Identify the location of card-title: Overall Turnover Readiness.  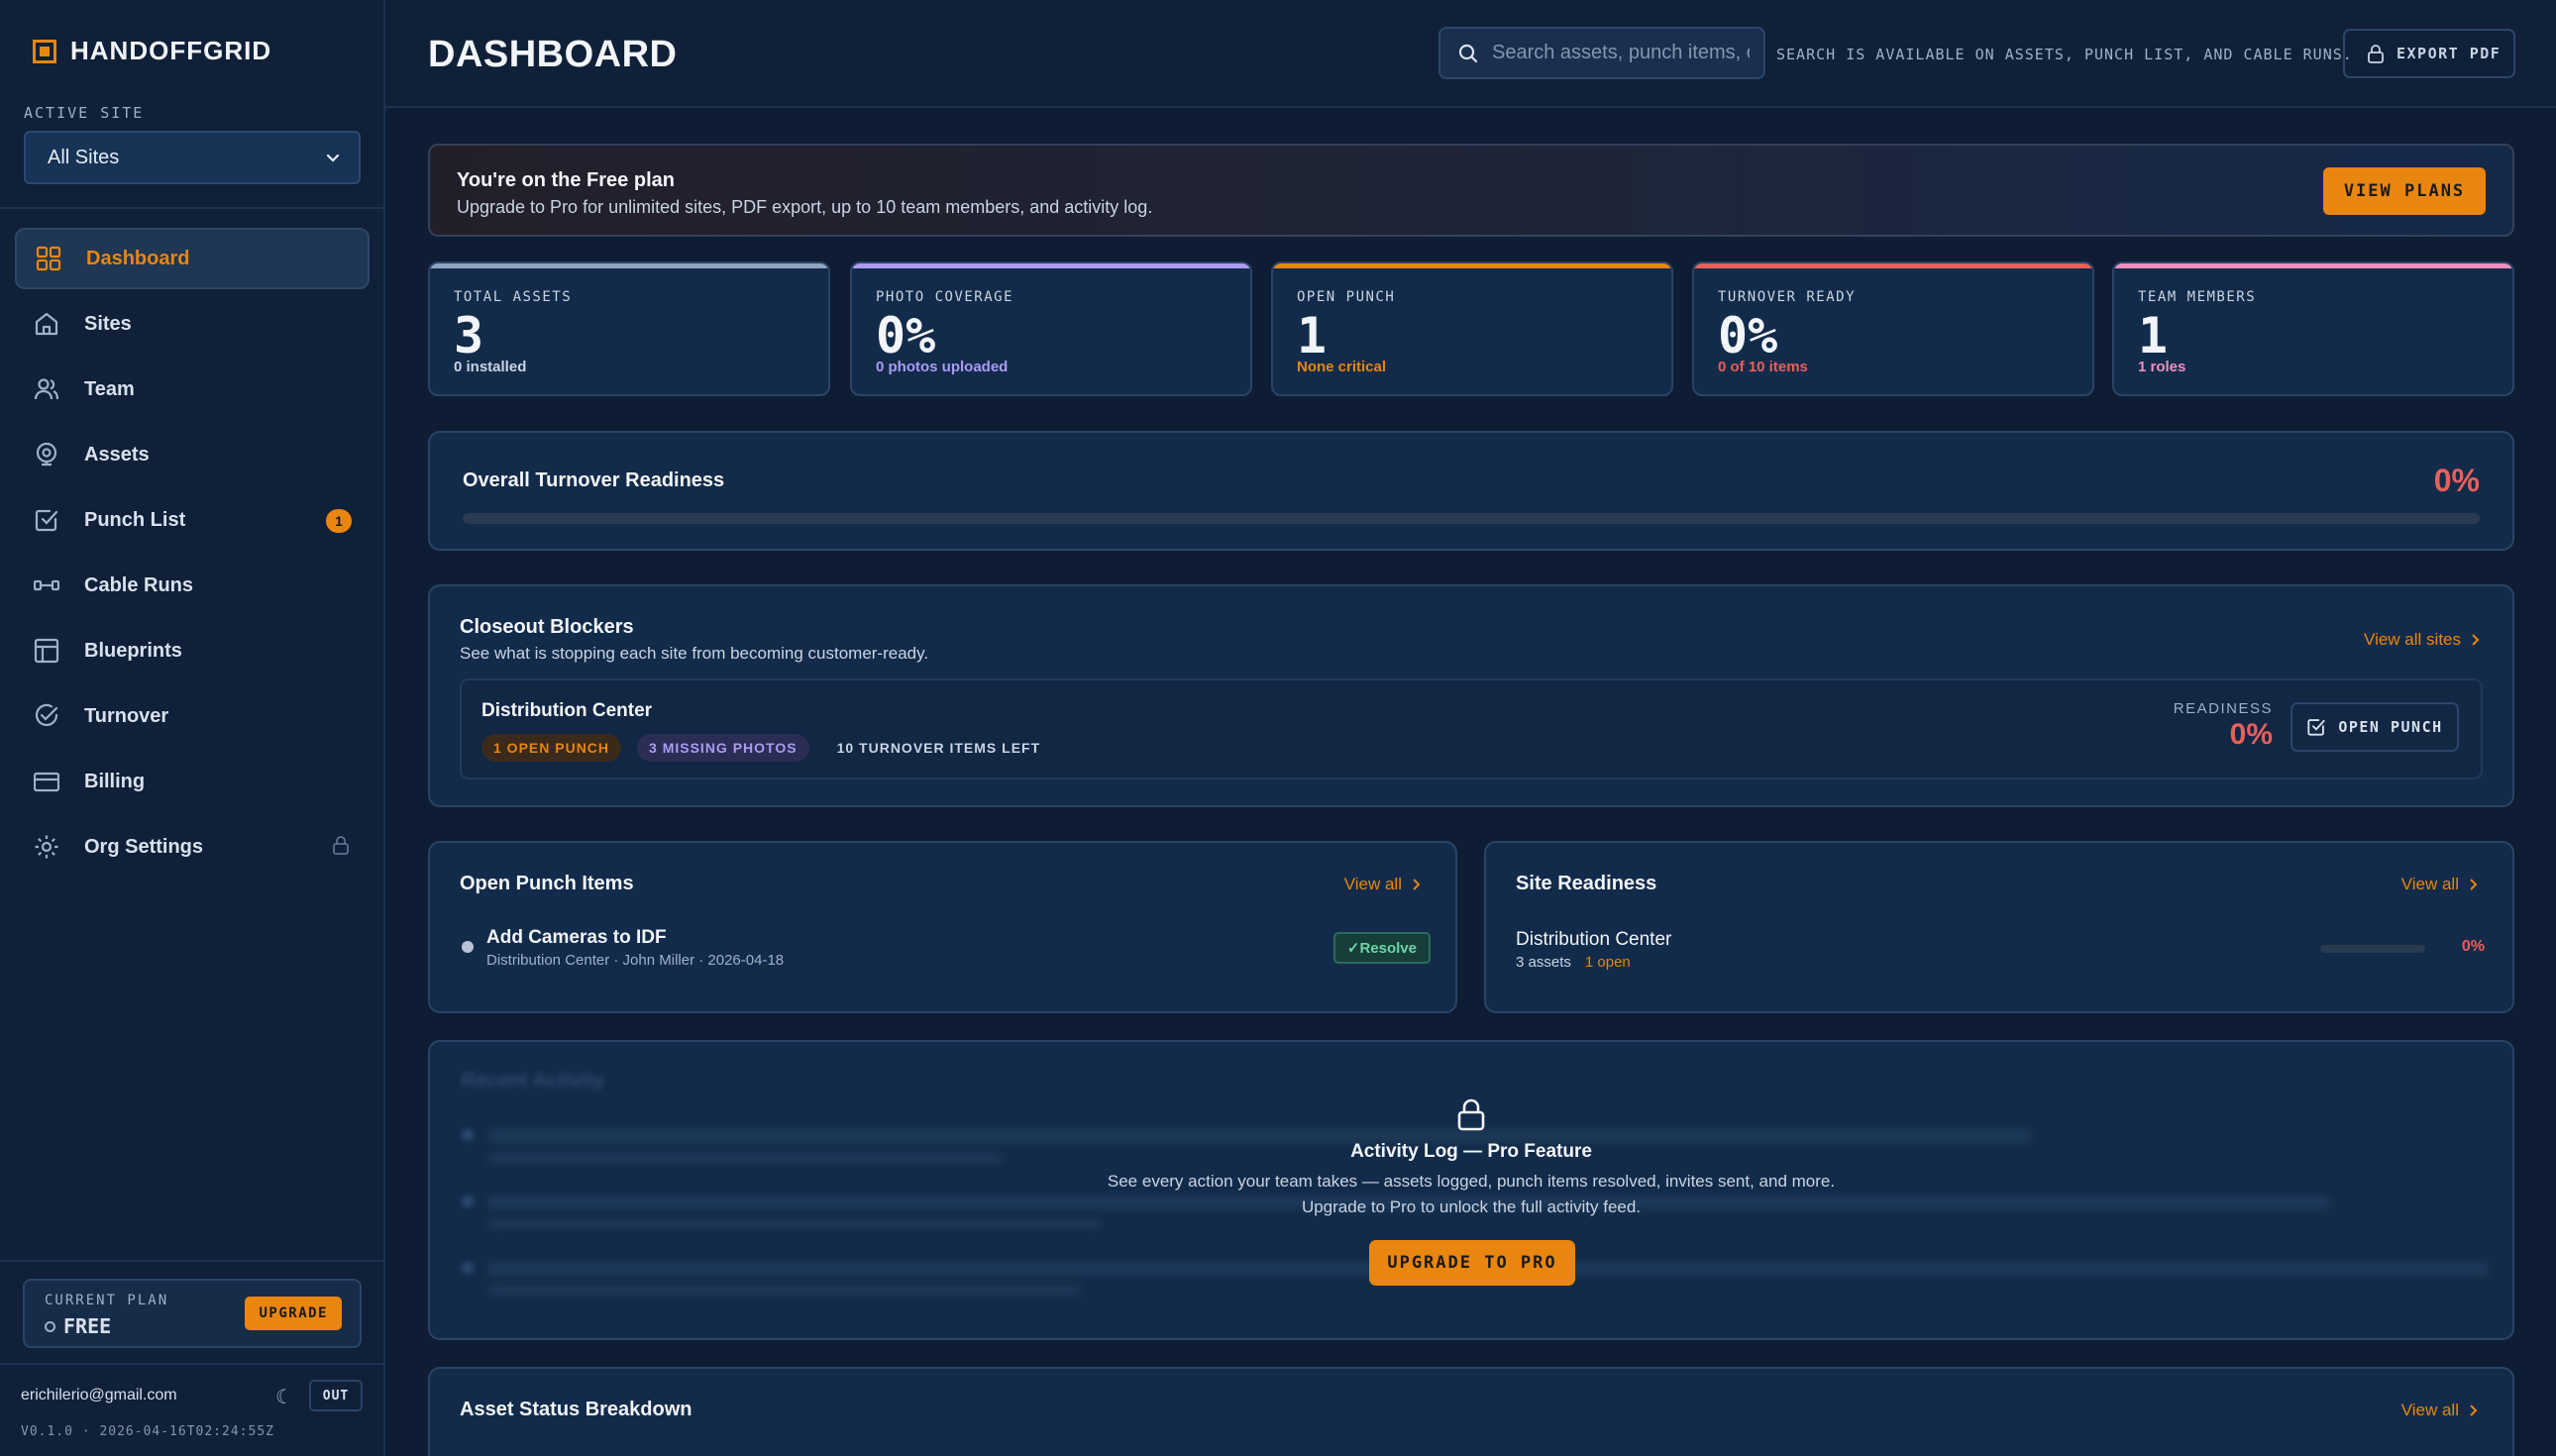
(594, 480).